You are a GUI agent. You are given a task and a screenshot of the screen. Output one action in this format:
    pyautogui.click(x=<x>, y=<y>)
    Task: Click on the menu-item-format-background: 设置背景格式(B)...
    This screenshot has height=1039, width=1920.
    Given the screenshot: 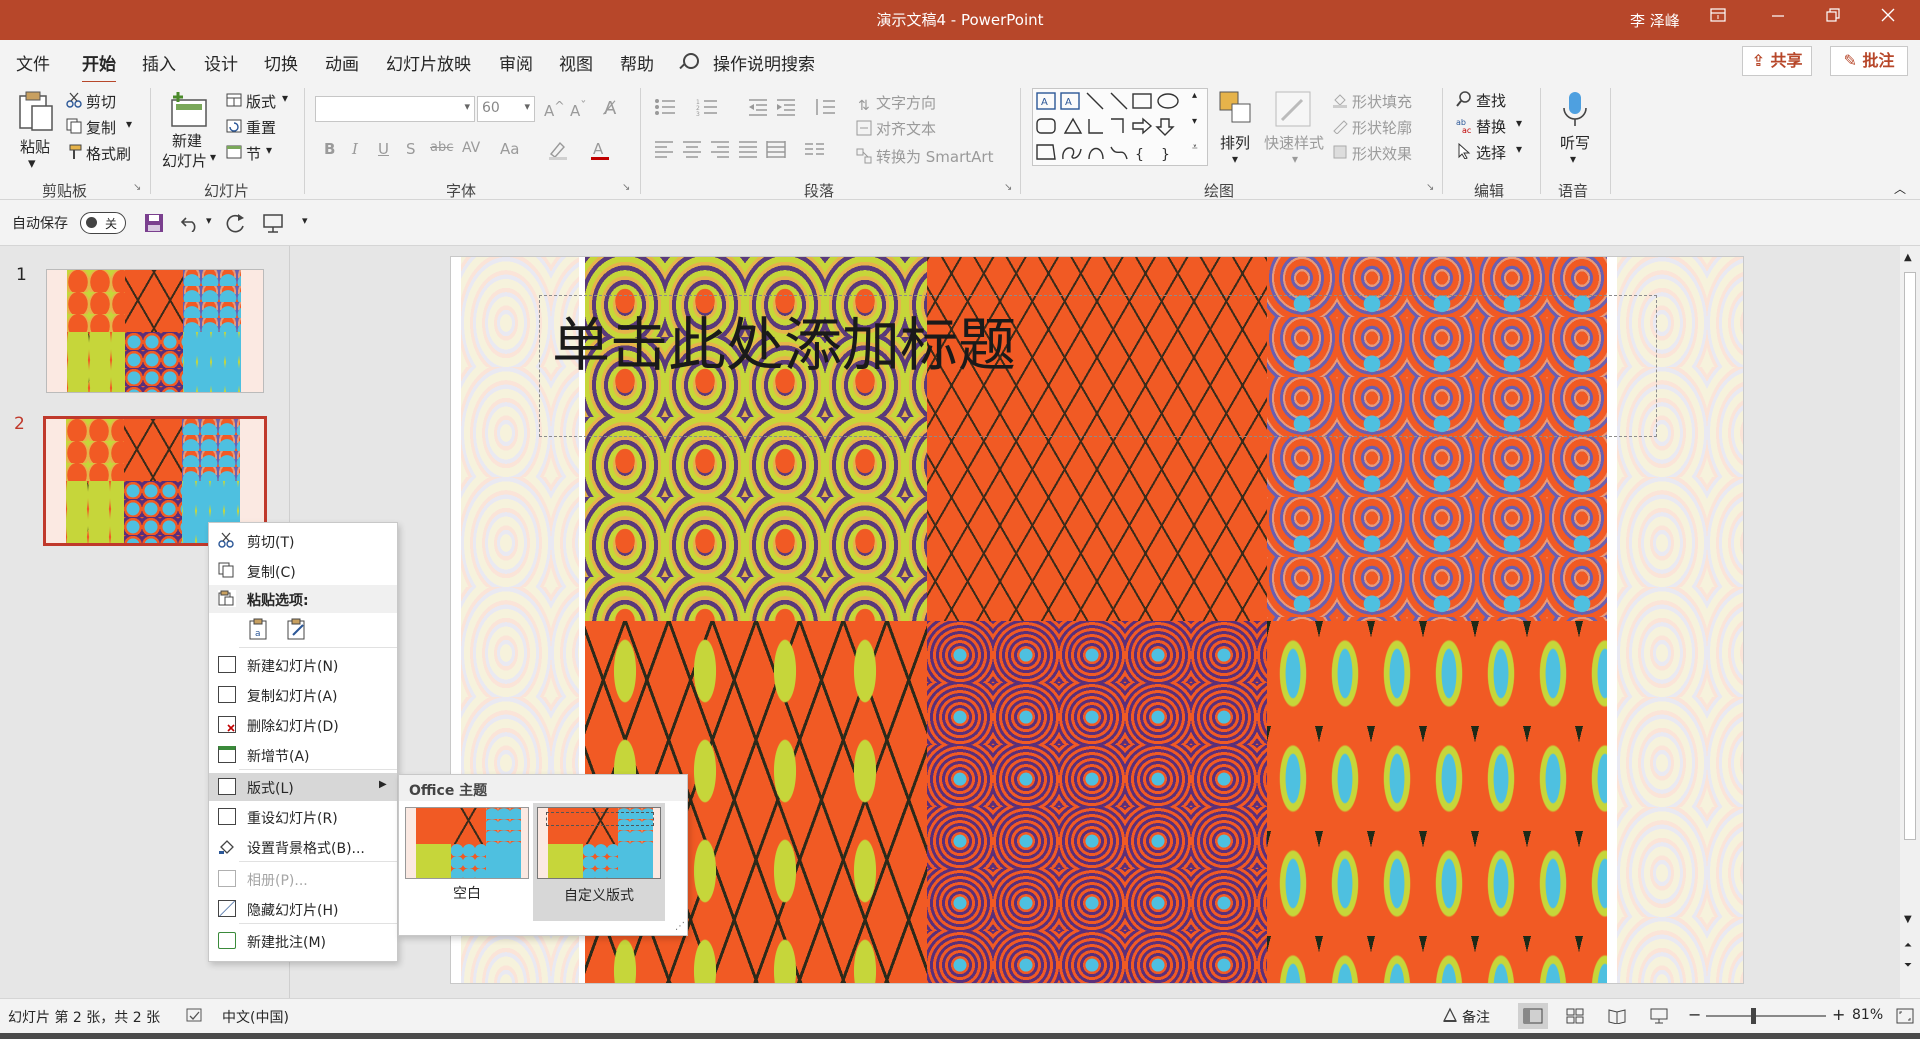 What is the action you would take?
    pyautogui.click(x=303, y=847)
    